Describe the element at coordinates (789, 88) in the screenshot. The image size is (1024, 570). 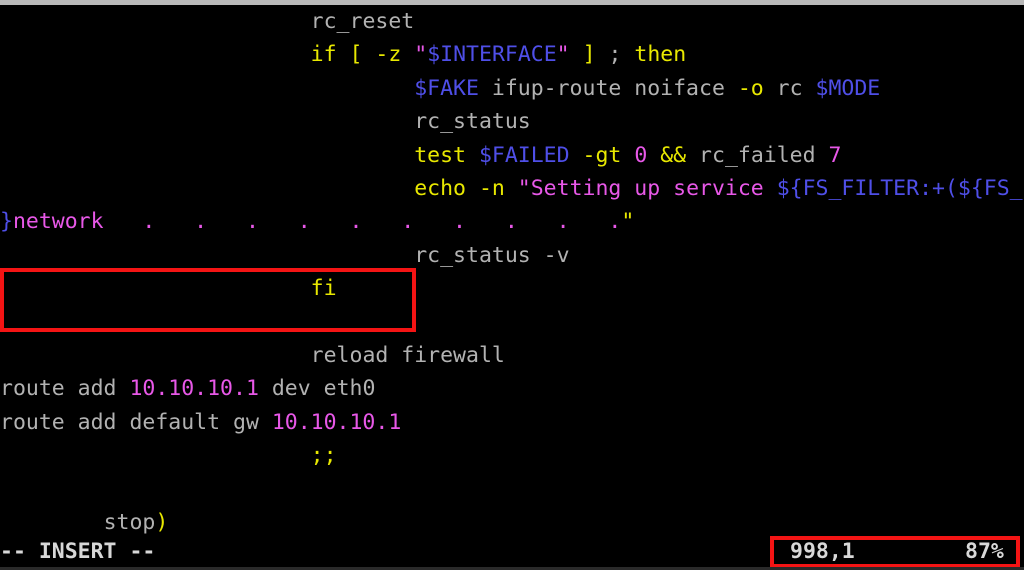
I see `line-fake-ifup-route-seg-4: rc` at that location.